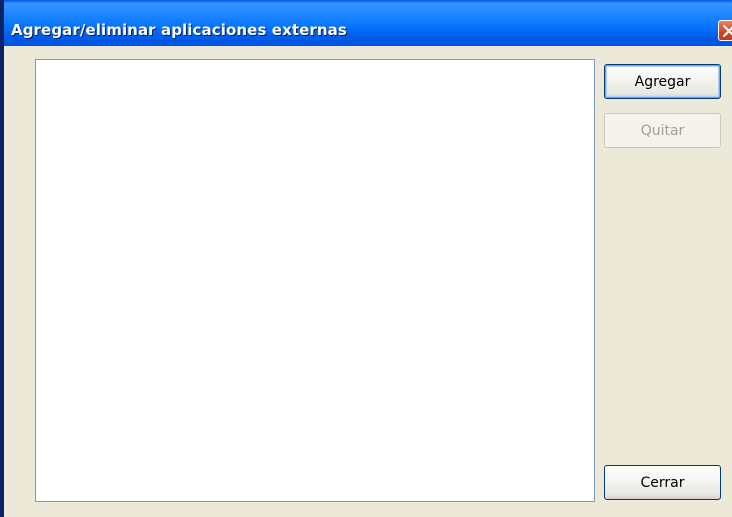  I want to click on add-button: Agregar, so click(662, 81).